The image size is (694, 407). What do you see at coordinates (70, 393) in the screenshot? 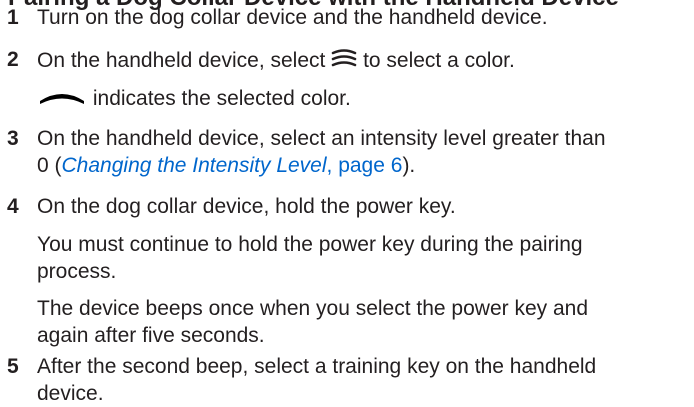
I see `step-text-line-2: device.` at bounding box center [70, 393].